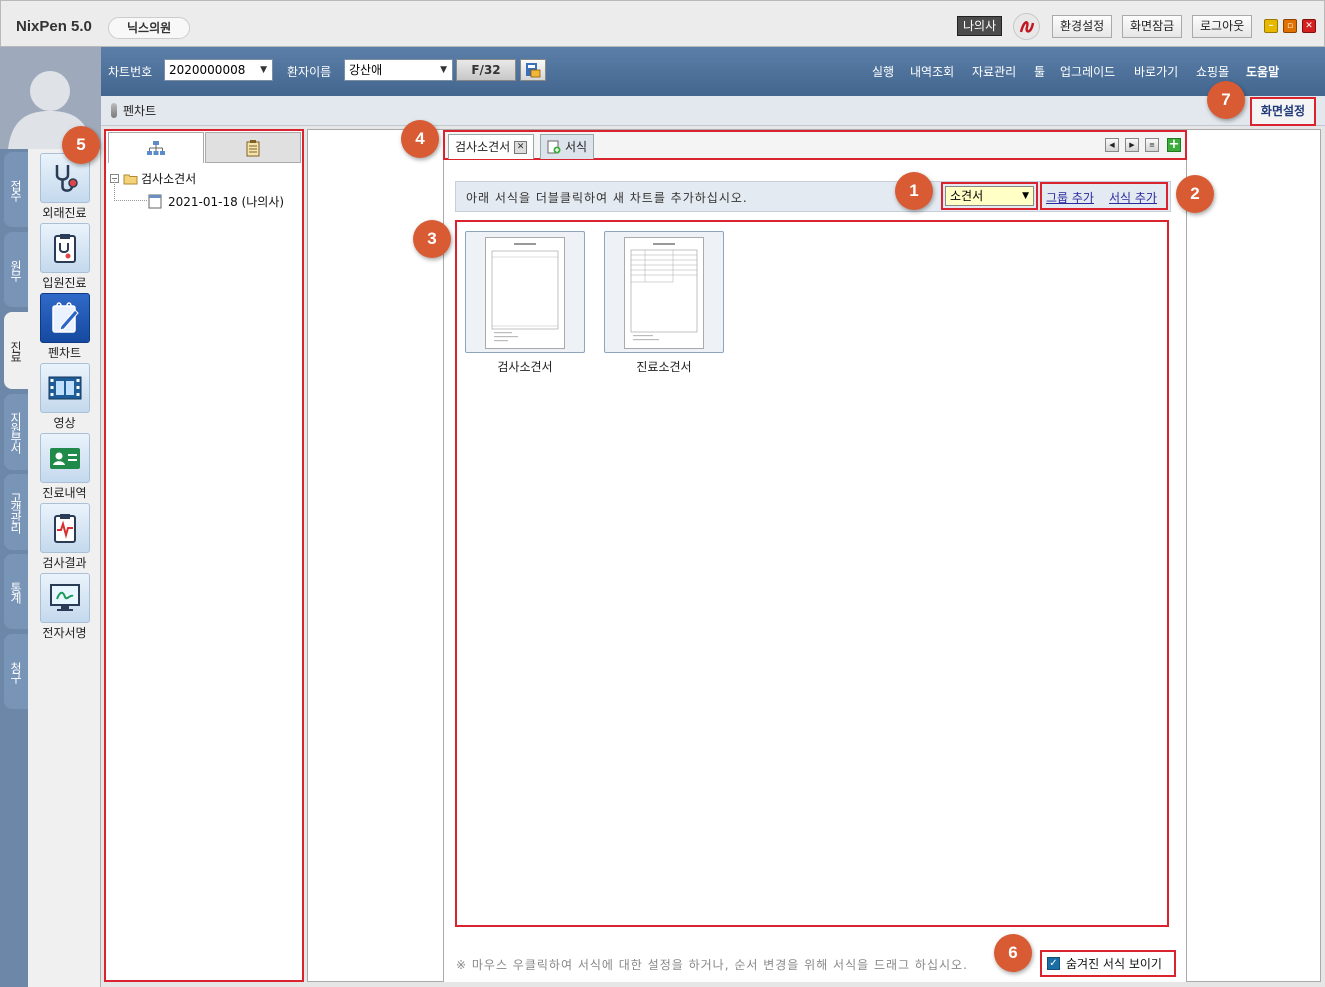 The width and height of the screenshot is (1325, 987). What do you see at coordinates (130, 72) in the screenshot?
I see `chart-number-label: 차트번호` at bounding box center [130, 72].